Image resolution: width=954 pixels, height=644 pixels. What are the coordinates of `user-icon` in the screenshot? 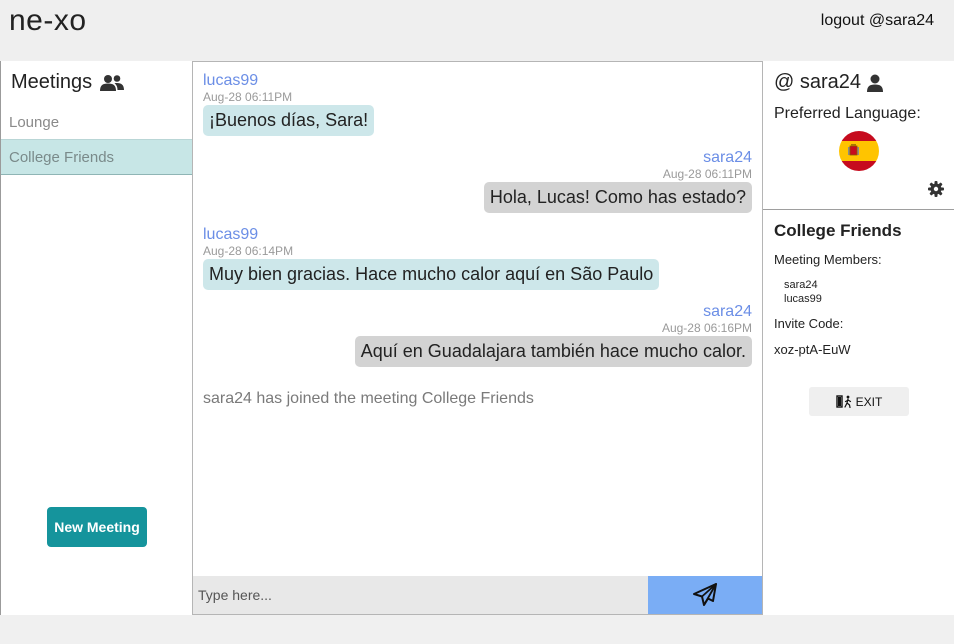 It's located at (875, 83).